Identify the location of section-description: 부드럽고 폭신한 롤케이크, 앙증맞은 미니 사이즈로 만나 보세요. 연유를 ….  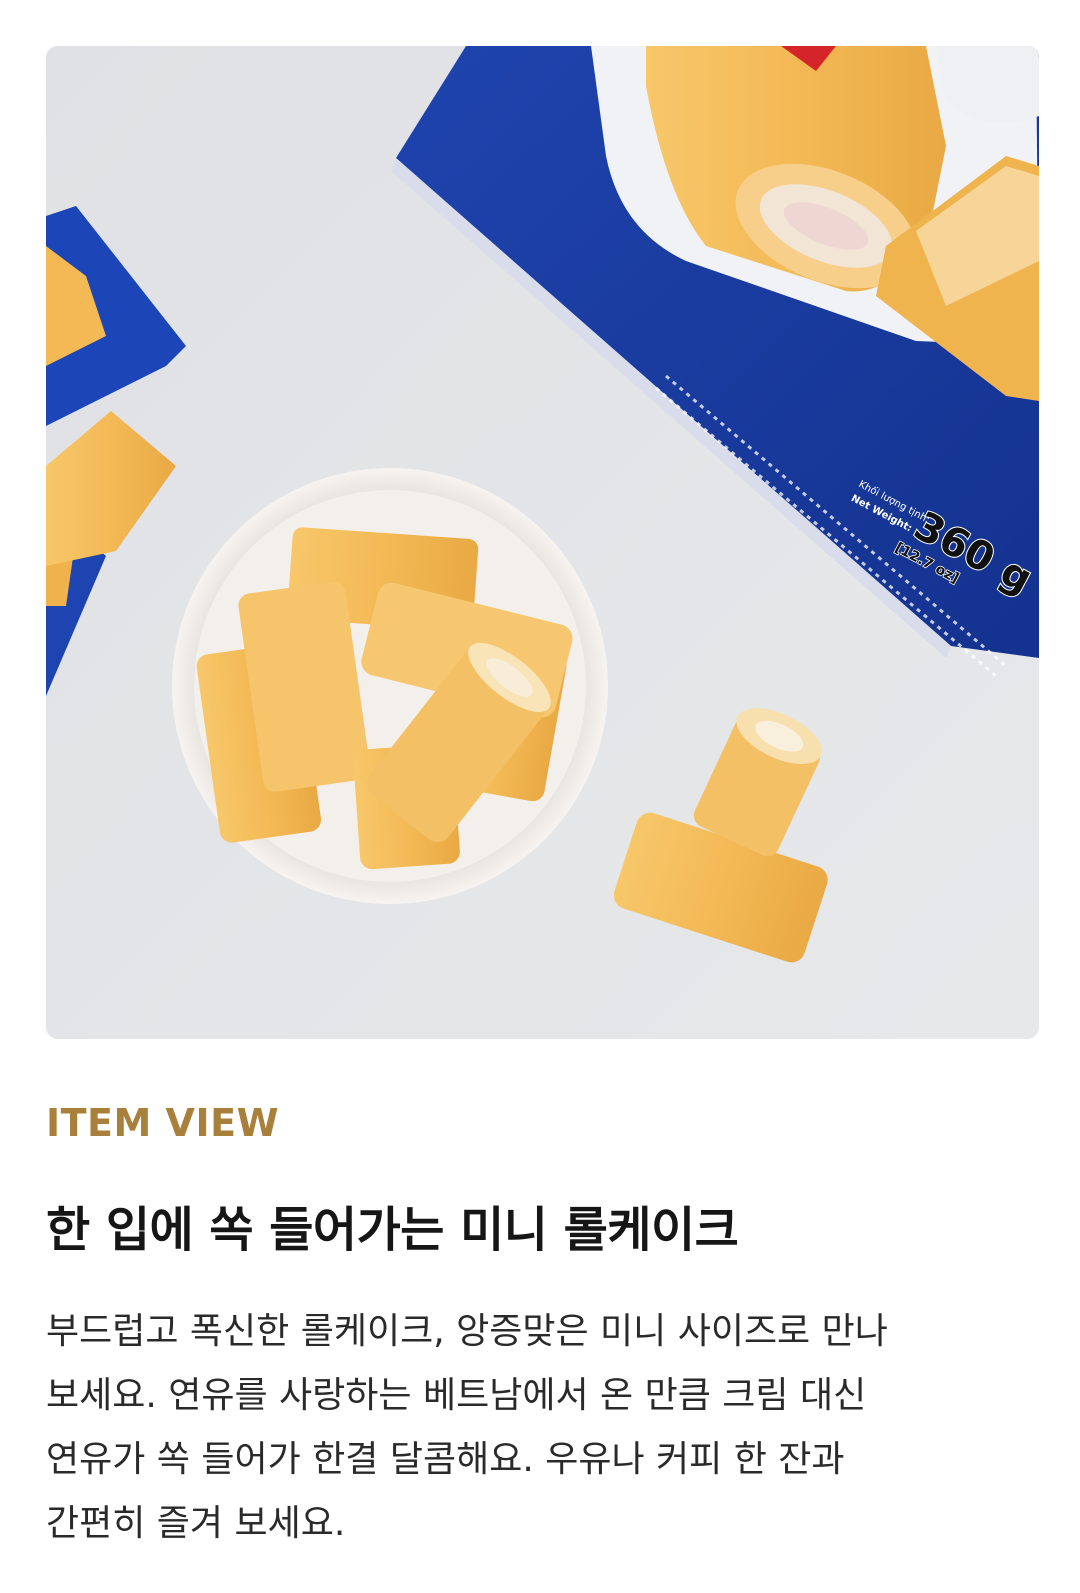
(541, 1428).